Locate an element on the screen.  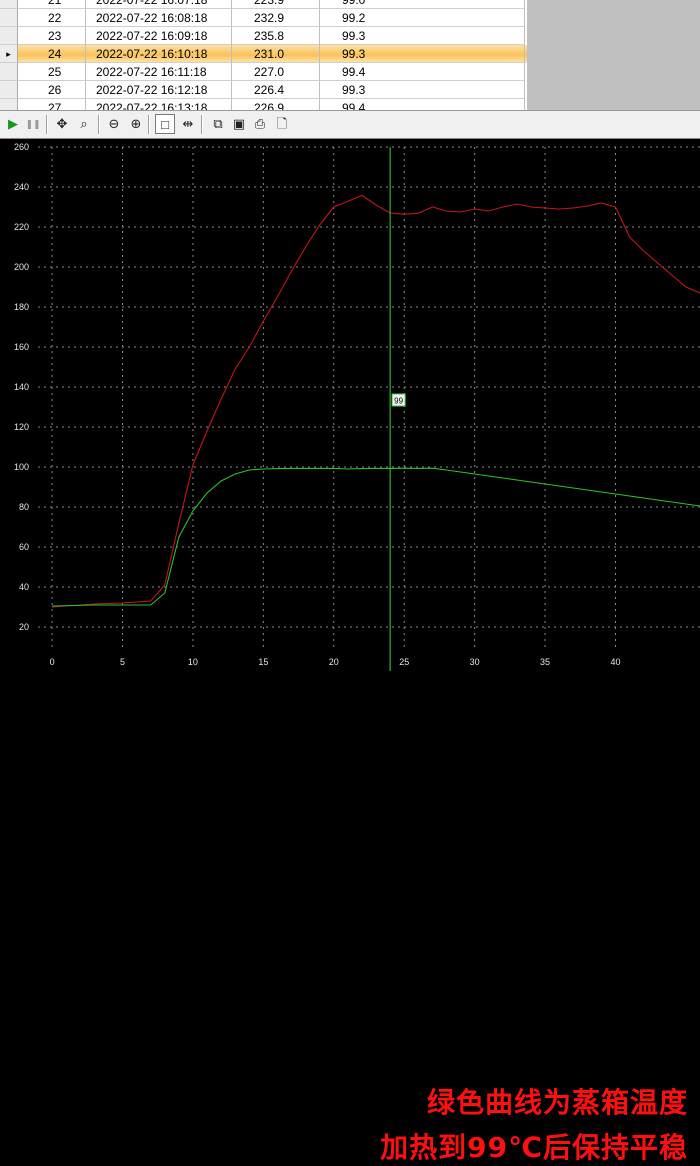
chart-toolbar: ▶ ❚❚ ✥ ⌕ ⊖ ⊕ □ ⇹ ⧉ ▣ ⎙ 🗋 is located at coordinates (350, 124).